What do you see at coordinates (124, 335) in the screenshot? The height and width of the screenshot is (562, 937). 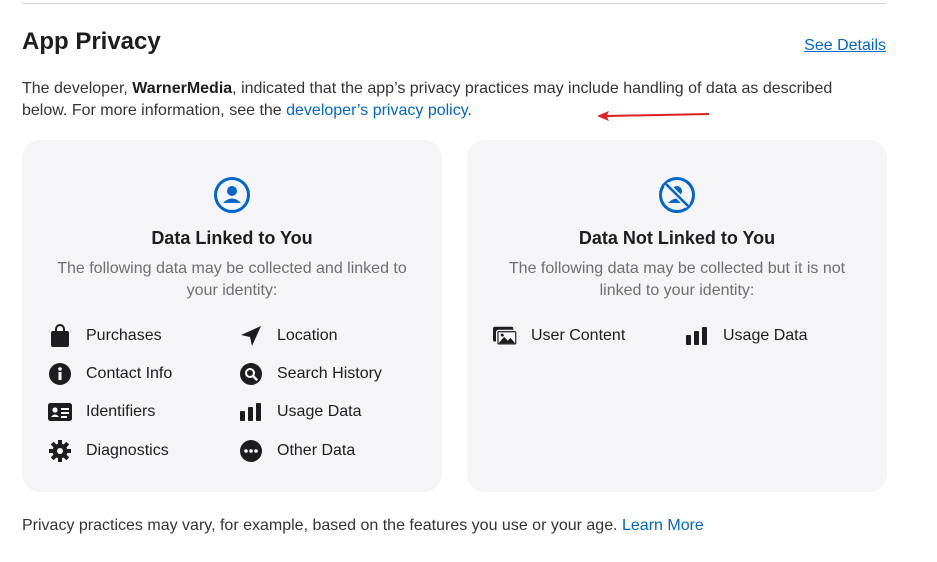 I see `item-label: Purchases` at bounding box center [124, 335].